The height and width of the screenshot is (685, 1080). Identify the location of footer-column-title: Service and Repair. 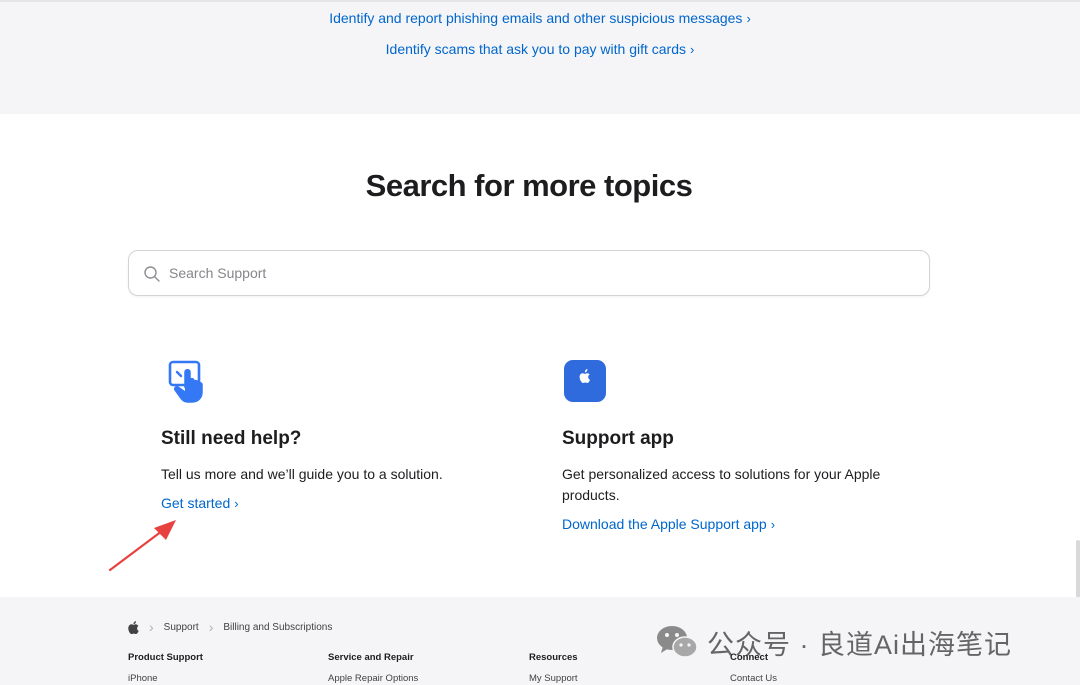
(371, 657).